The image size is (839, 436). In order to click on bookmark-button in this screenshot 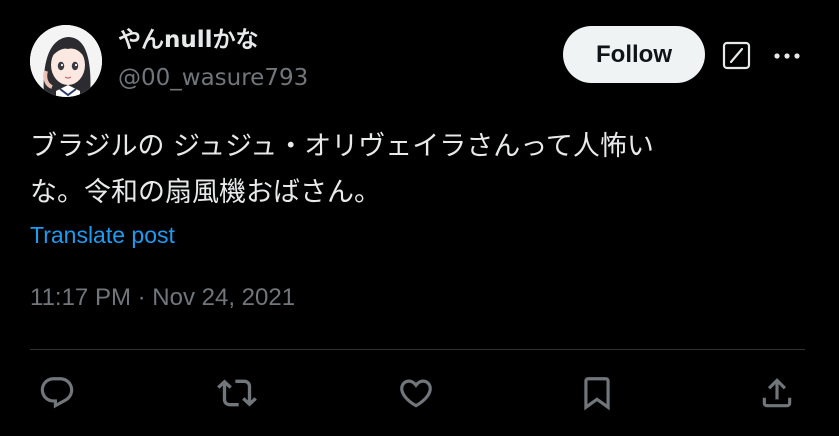, I will do `click(597, 393)`.